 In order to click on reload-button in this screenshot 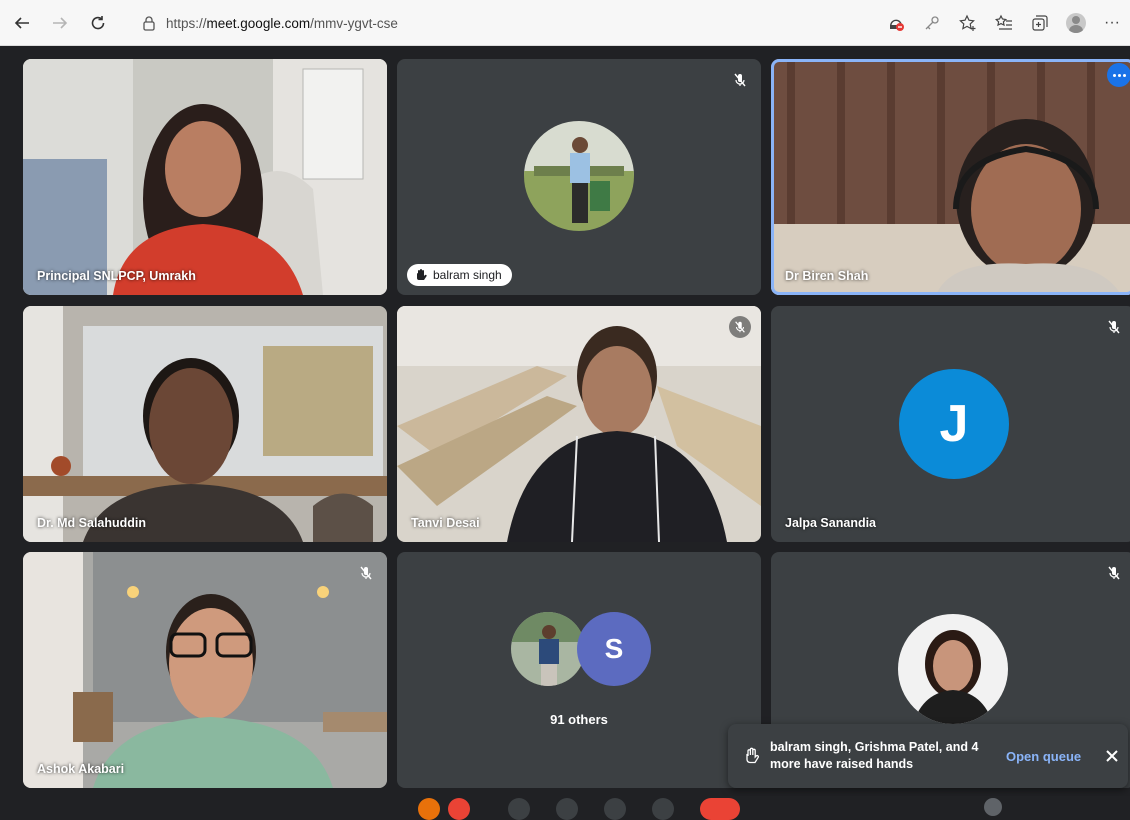, I will do `click(98, 23)`.